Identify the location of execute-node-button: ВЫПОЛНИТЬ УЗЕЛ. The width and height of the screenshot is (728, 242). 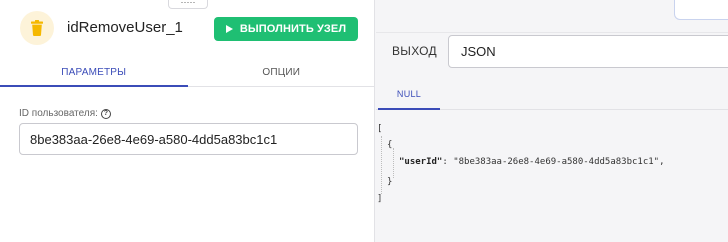
(286, 29).